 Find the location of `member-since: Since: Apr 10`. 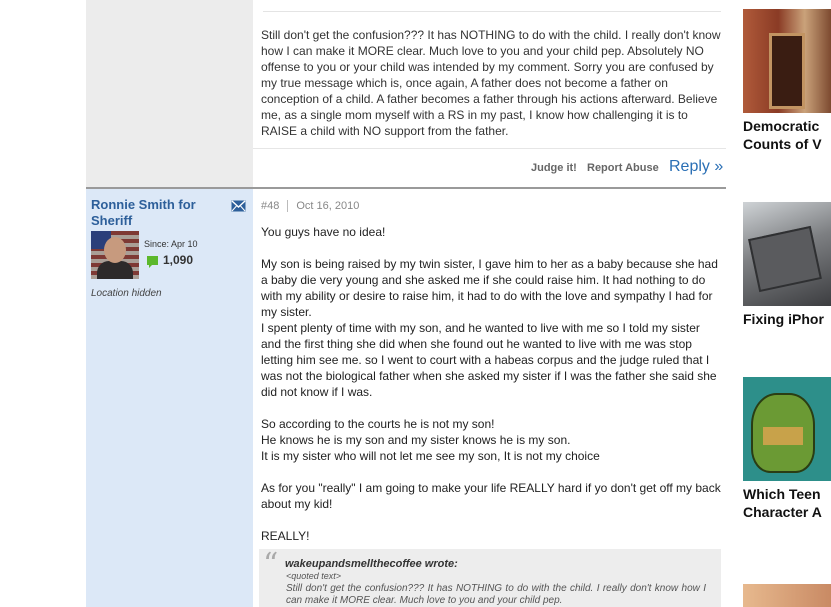

member-since: Since: Apr 10 is located at coordinates (171, 244).